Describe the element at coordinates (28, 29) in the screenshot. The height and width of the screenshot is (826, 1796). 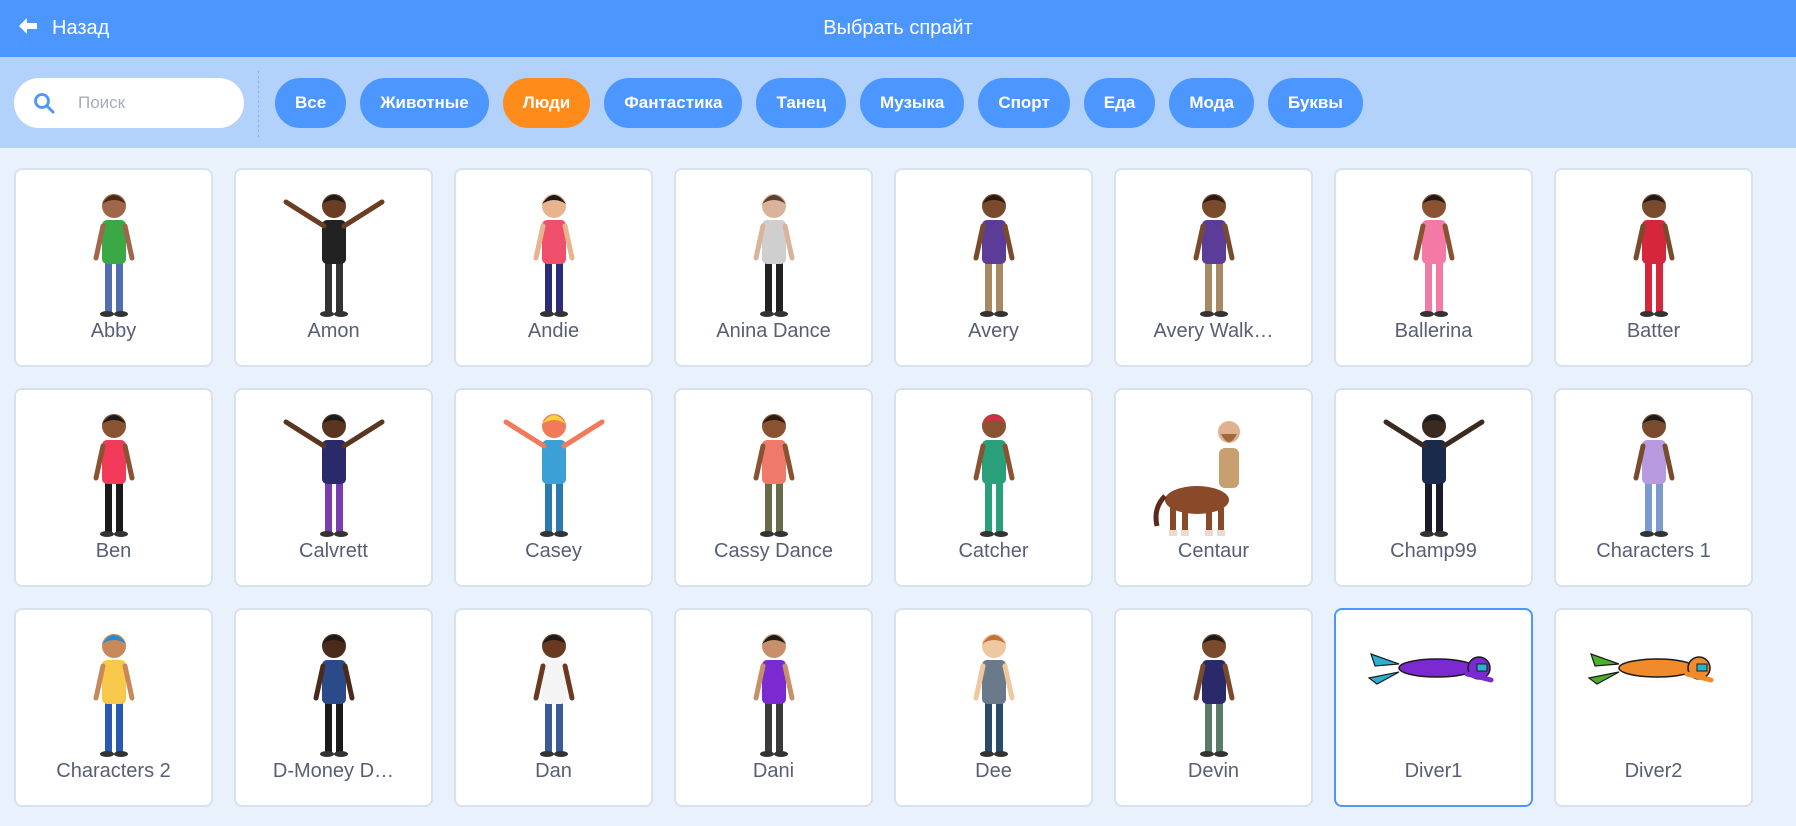
I see `back-arrow-icon` at that location.